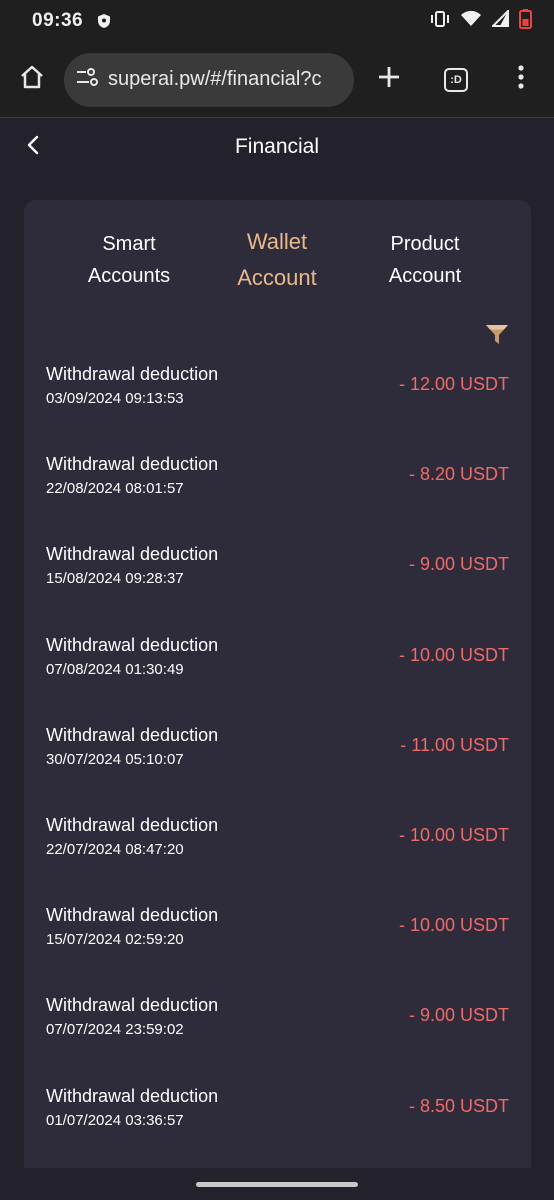 This screenshot has height=1200, width=554. I want to click on filter-icon, so click(497, 337).